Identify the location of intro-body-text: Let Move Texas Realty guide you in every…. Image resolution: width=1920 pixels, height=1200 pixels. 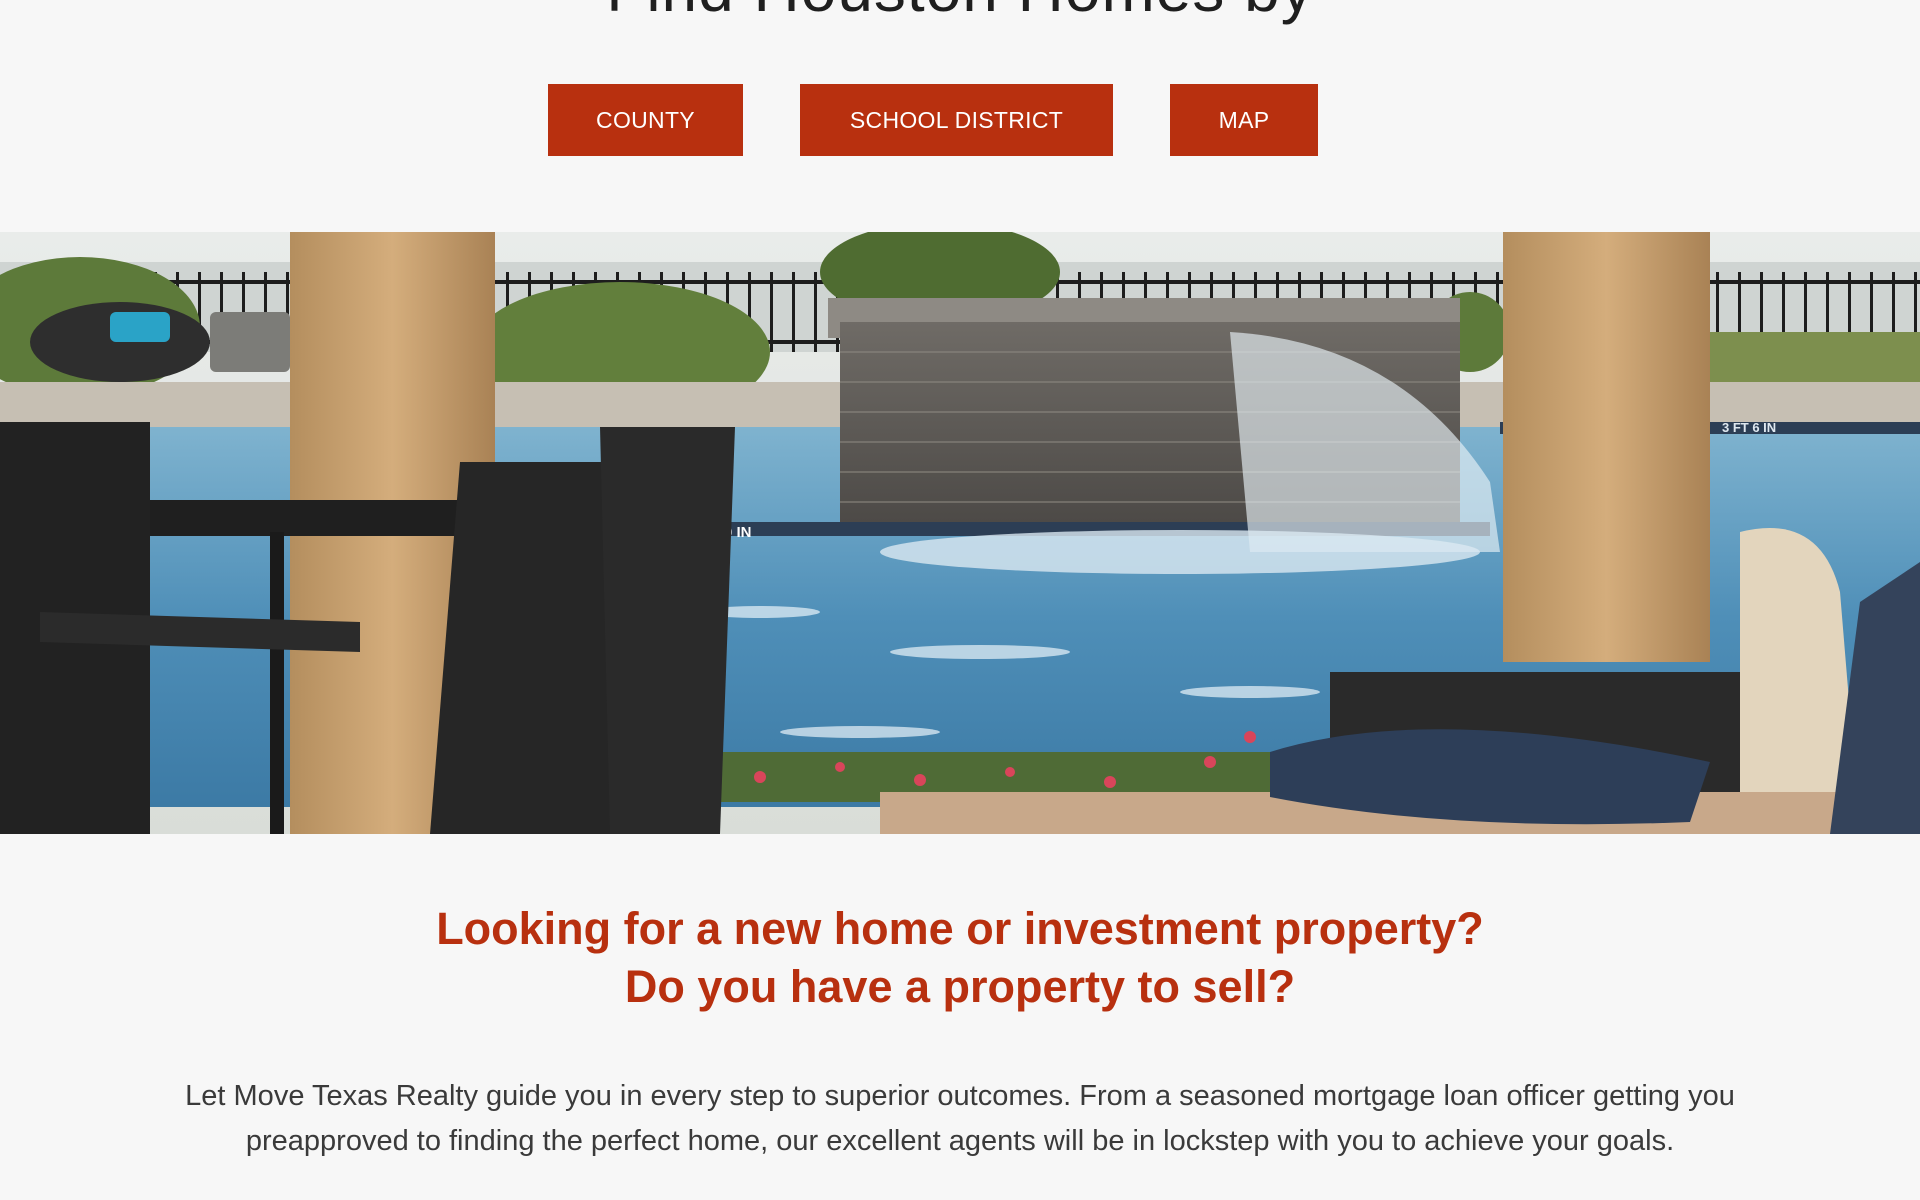
(960, 1118).